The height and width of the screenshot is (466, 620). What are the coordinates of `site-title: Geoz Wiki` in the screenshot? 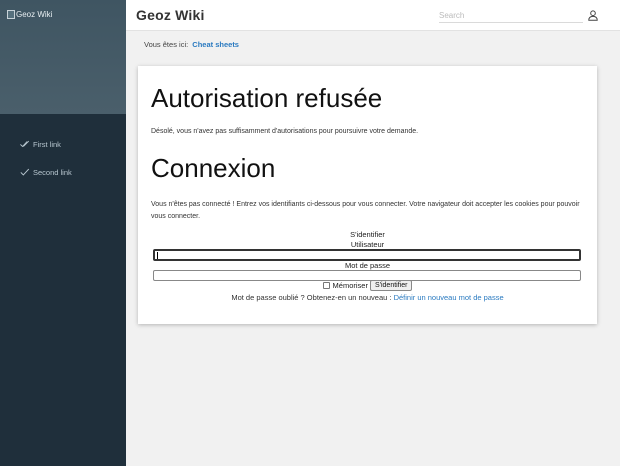 It's located at (170, 15).